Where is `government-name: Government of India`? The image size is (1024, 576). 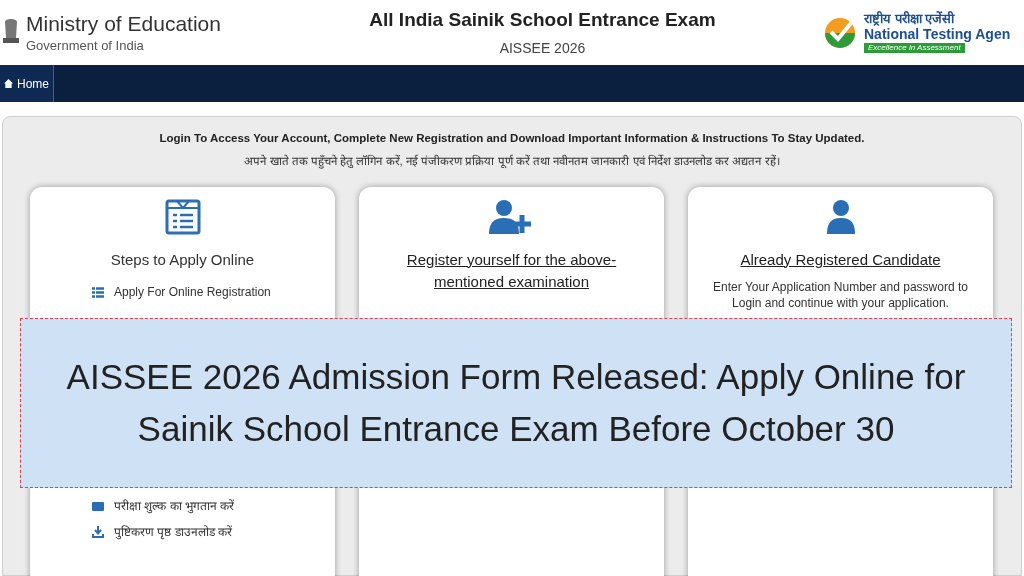 government-name: Government of India is located at coordinates (85, 45).